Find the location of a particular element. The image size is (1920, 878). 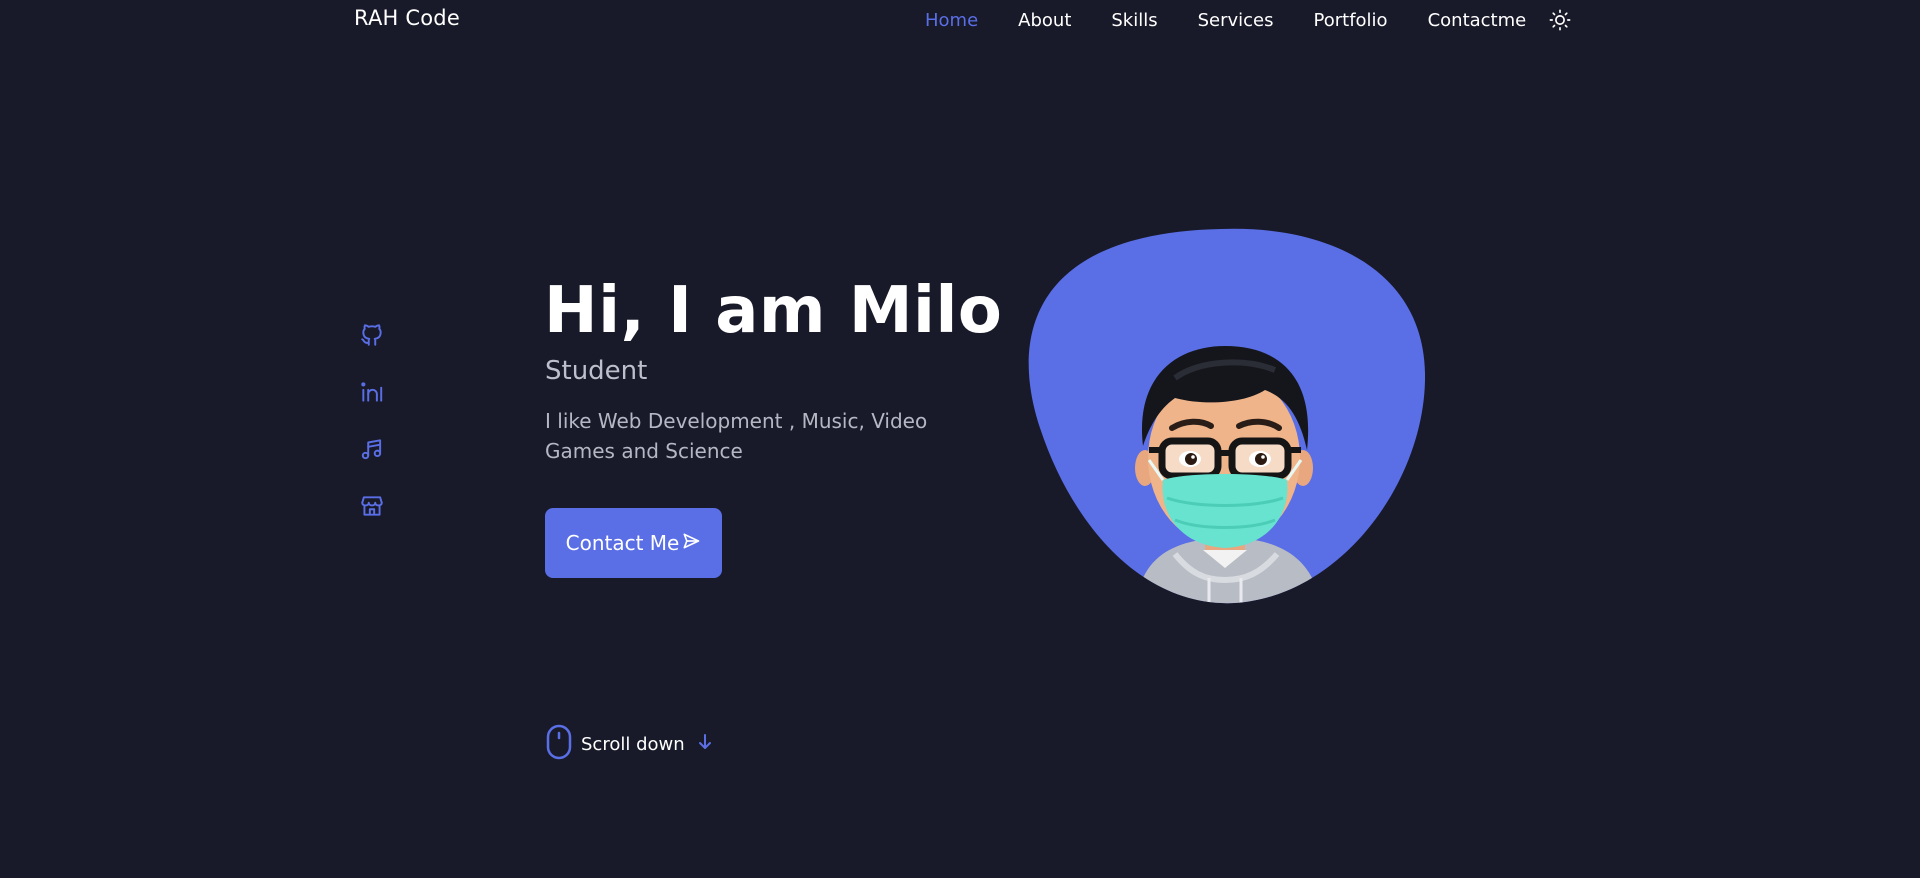

contact-me-button: Contact Me is located at coordinates (633, 543).